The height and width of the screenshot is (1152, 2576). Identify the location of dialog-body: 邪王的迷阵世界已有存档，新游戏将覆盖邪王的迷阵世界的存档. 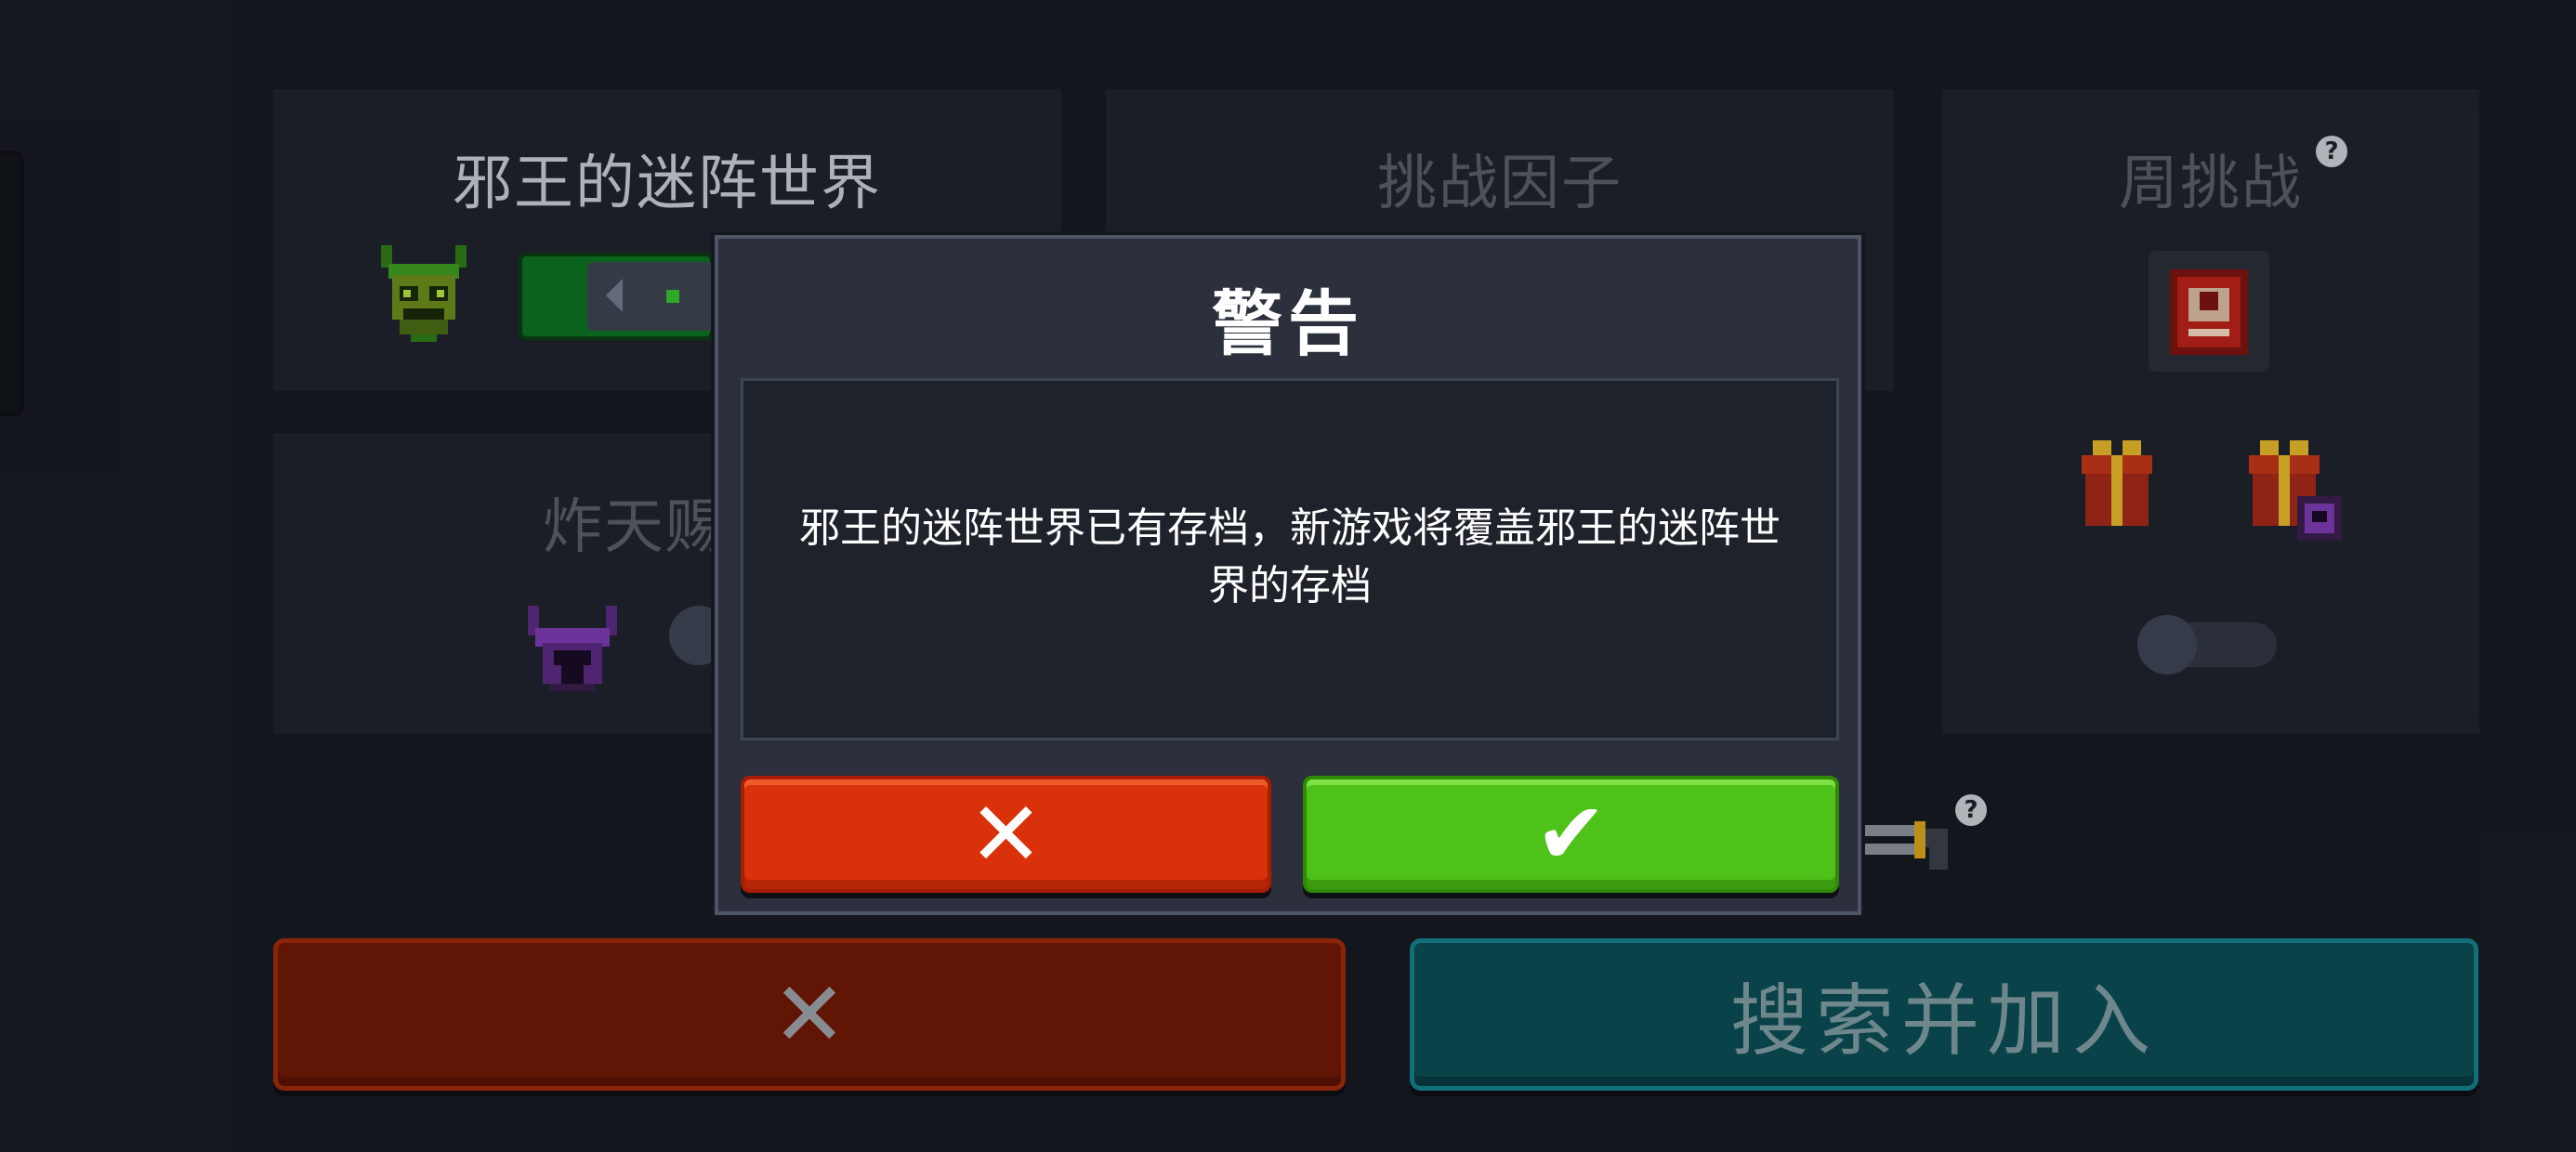
(1290, 559).